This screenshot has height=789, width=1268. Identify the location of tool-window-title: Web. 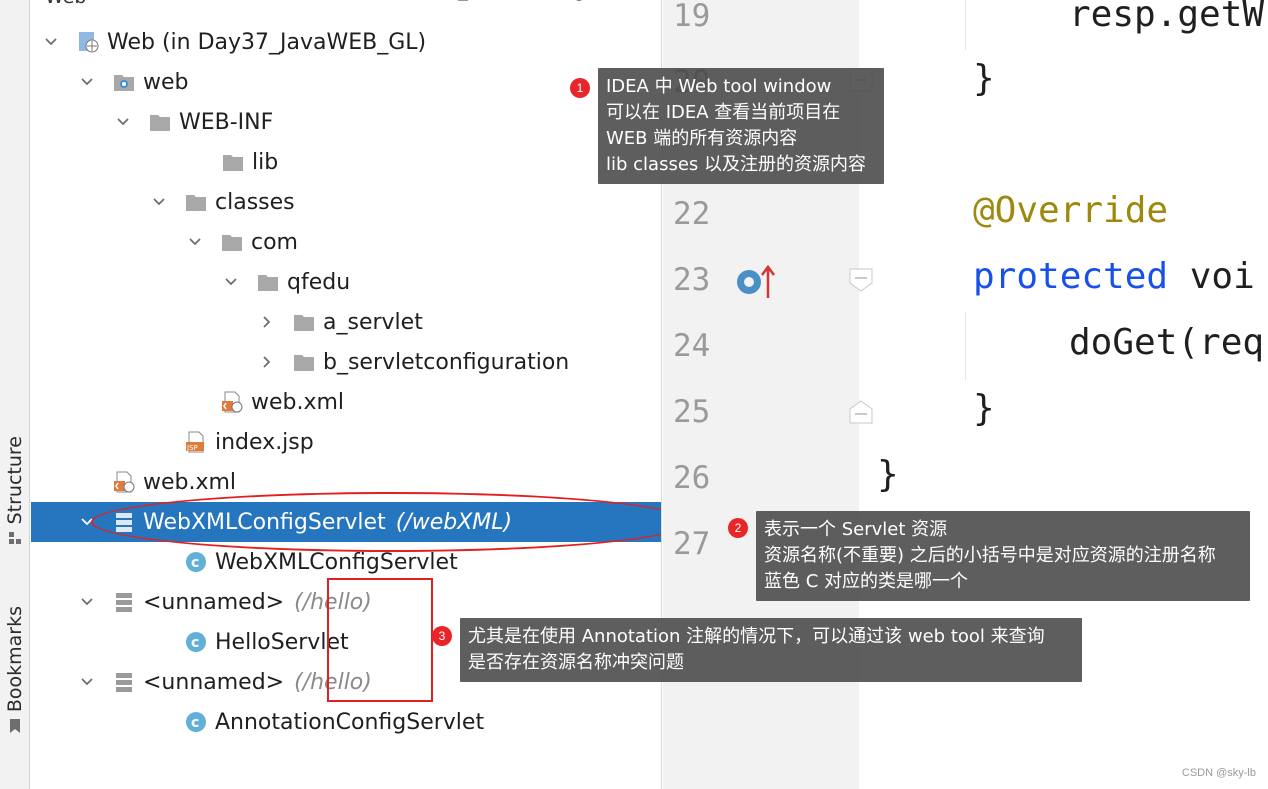
(65, 4).